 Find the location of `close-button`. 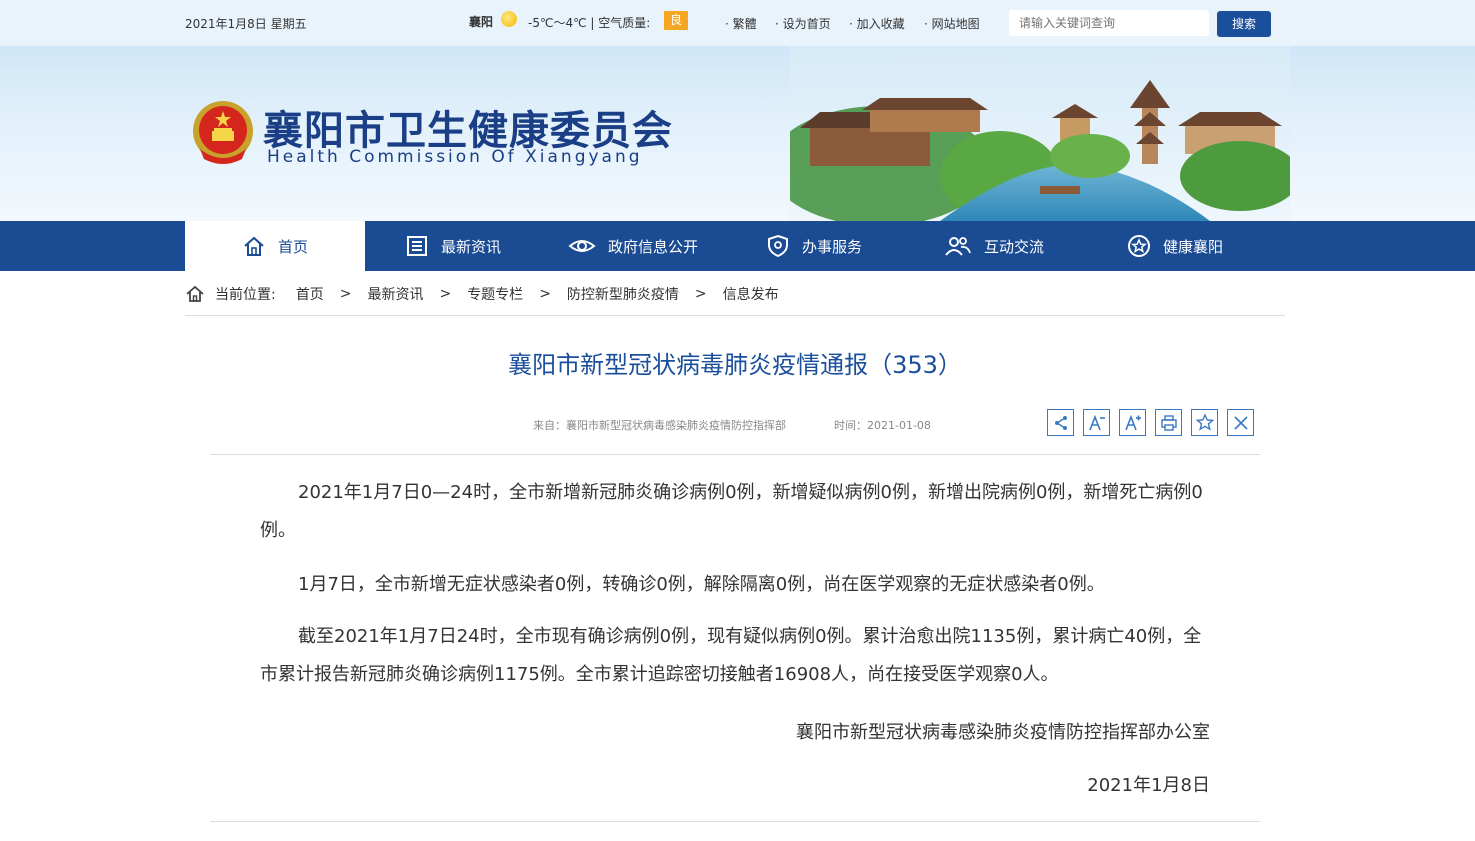

close-button is located at coordinates (1240, 422).